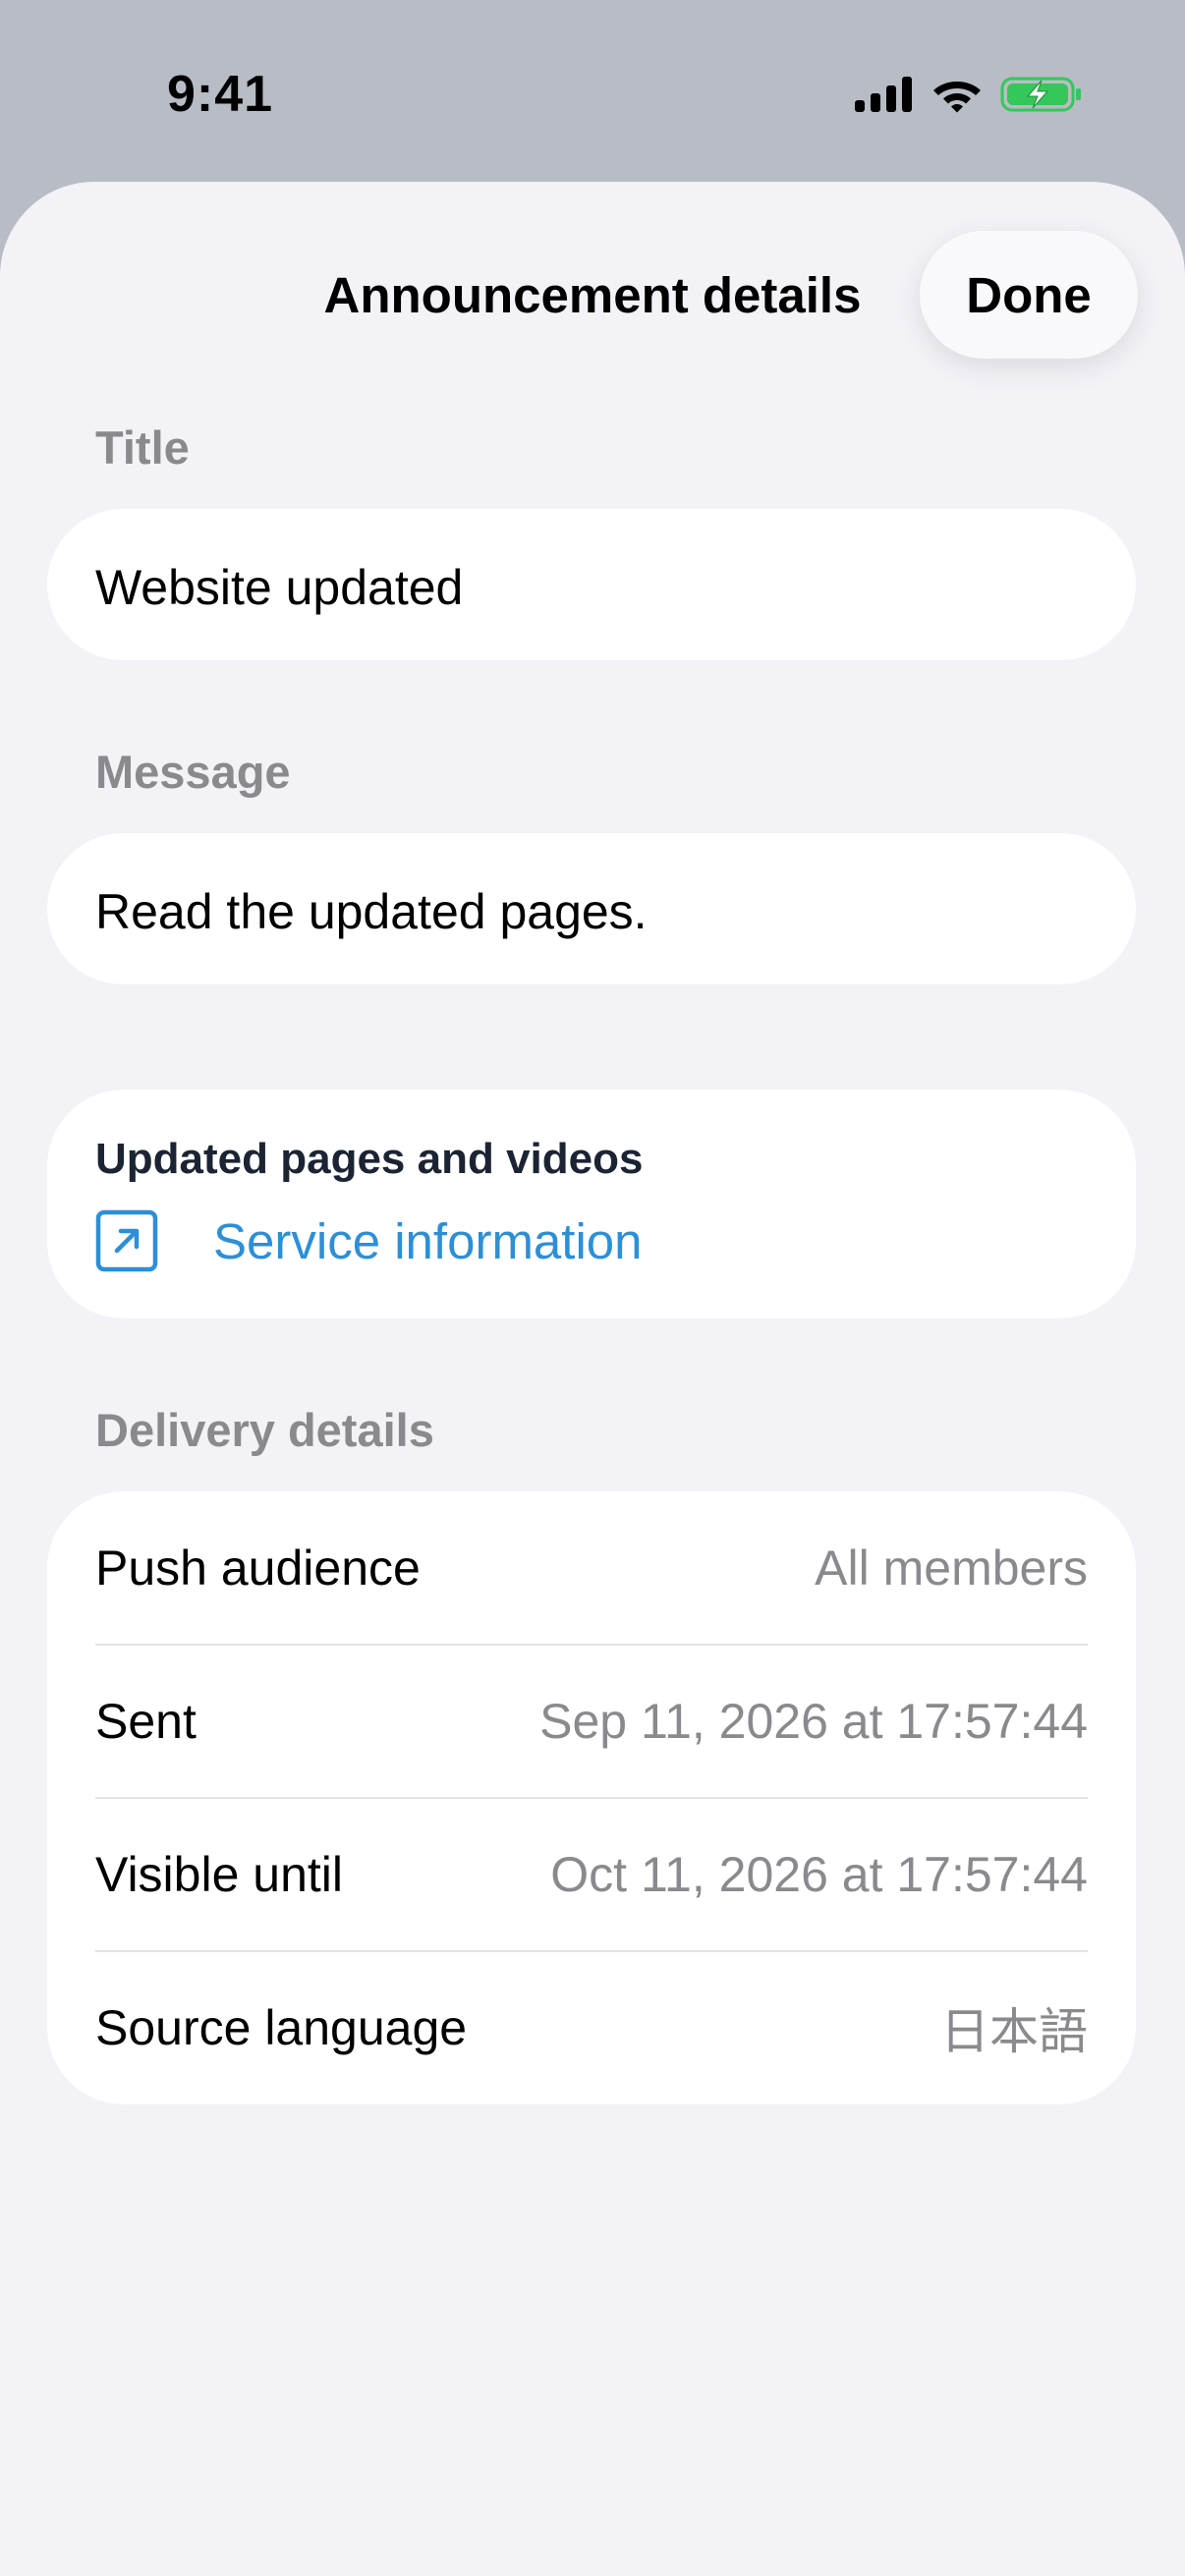  What do you see at coordinates (885, 94) in the screenshot?
I see `cellular-signal-icon` at bounding box center [885, 94].